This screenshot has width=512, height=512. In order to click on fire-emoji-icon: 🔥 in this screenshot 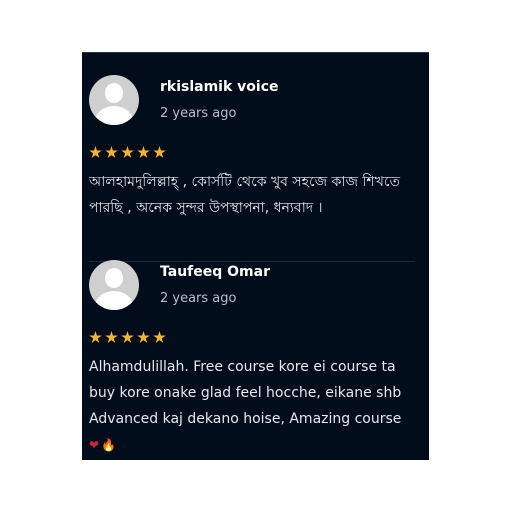, I will do `click(109, 445)`.